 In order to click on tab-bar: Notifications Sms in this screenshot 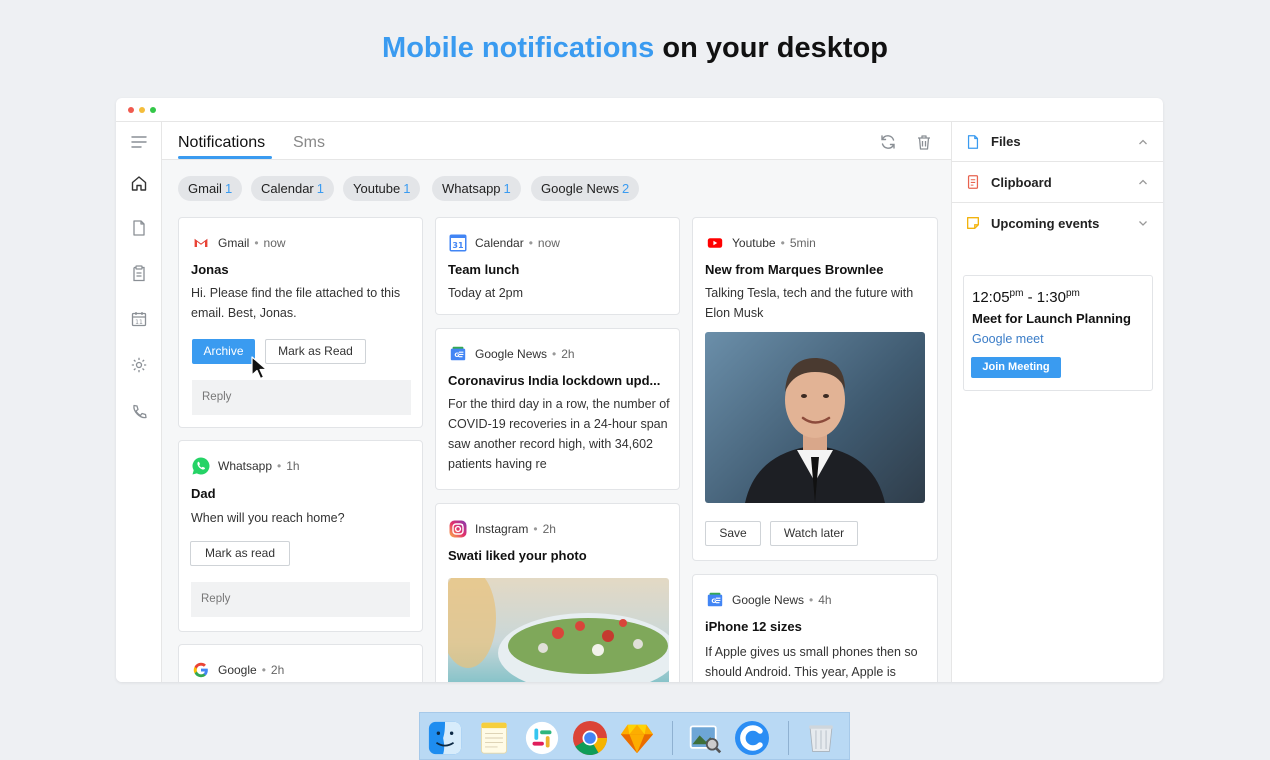, I will do `click(556, 141)`.